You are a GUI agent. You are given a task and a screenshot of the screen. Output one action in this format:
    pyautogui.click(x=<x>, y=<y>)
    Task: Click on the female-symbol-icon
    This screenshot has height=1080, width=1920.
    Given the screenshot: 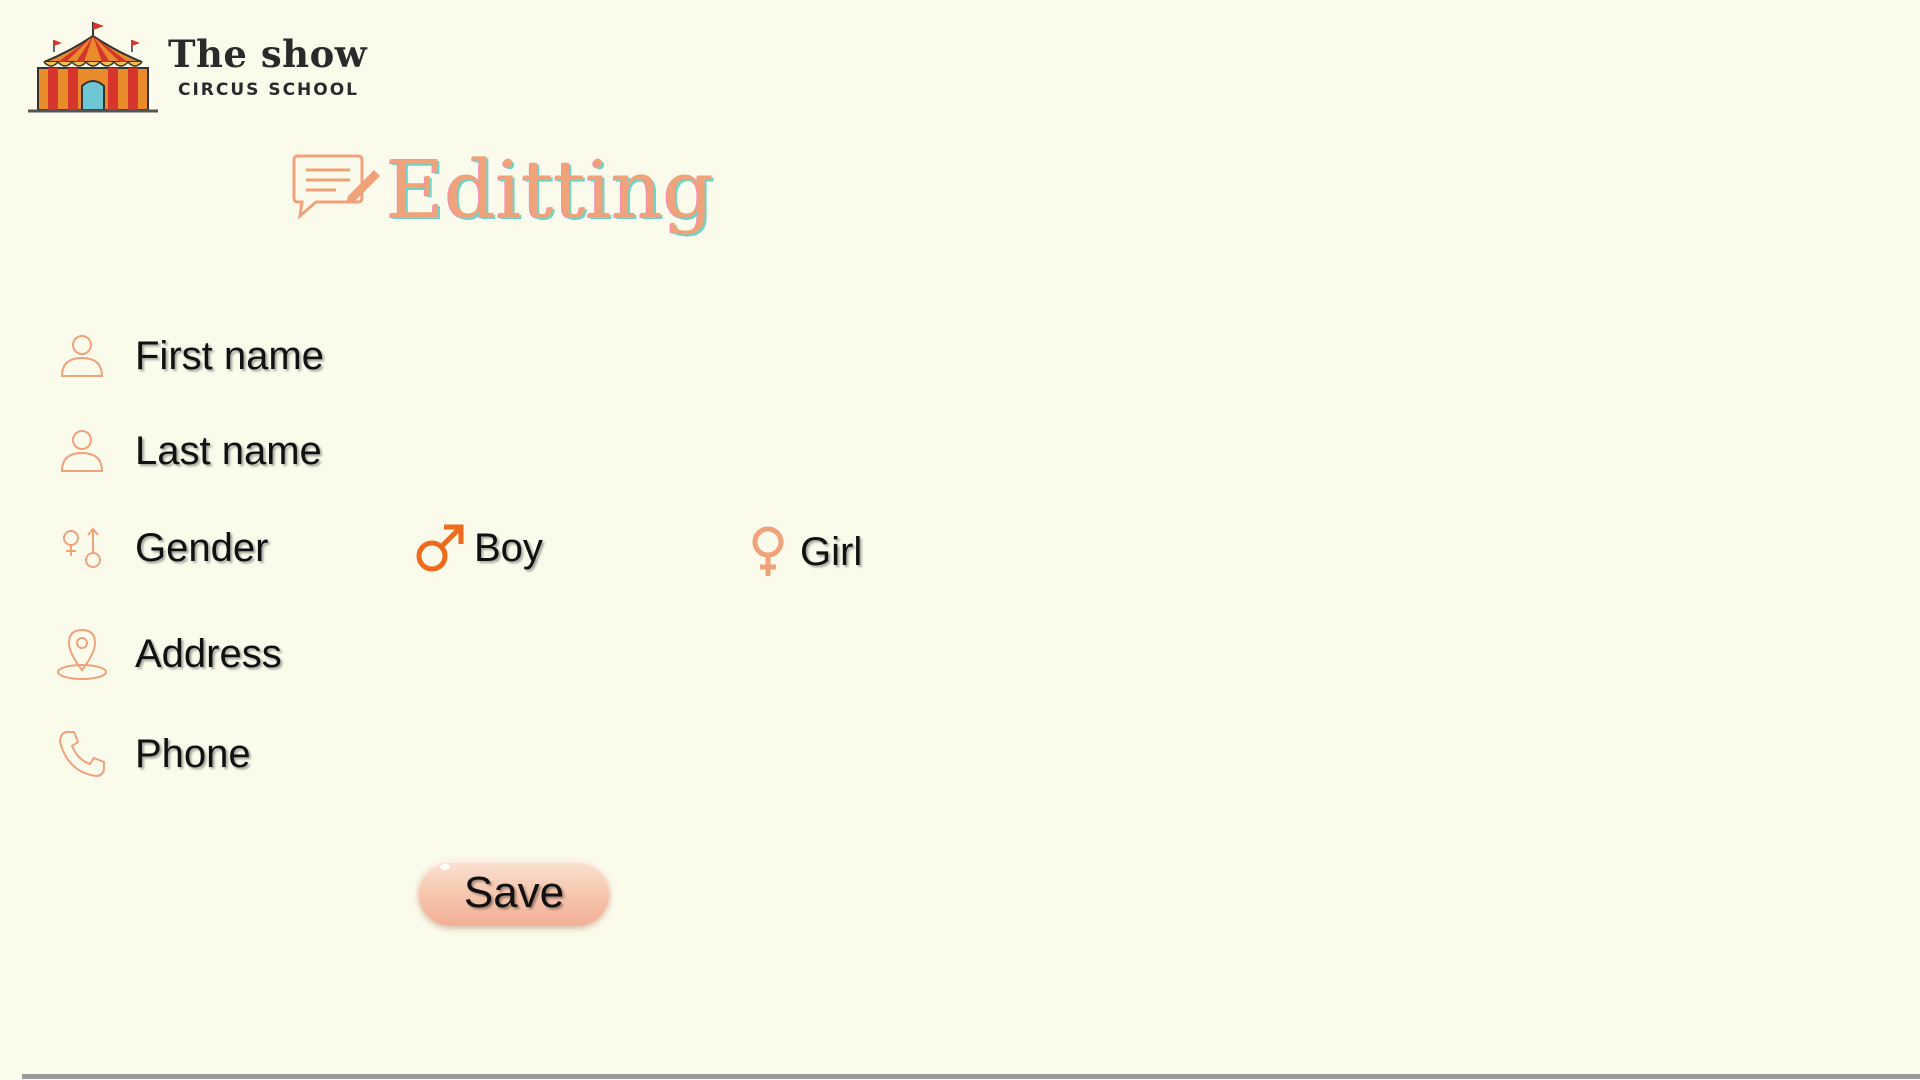 What is the action you would take?
    pyautogui.click(x=768, y=551)
    